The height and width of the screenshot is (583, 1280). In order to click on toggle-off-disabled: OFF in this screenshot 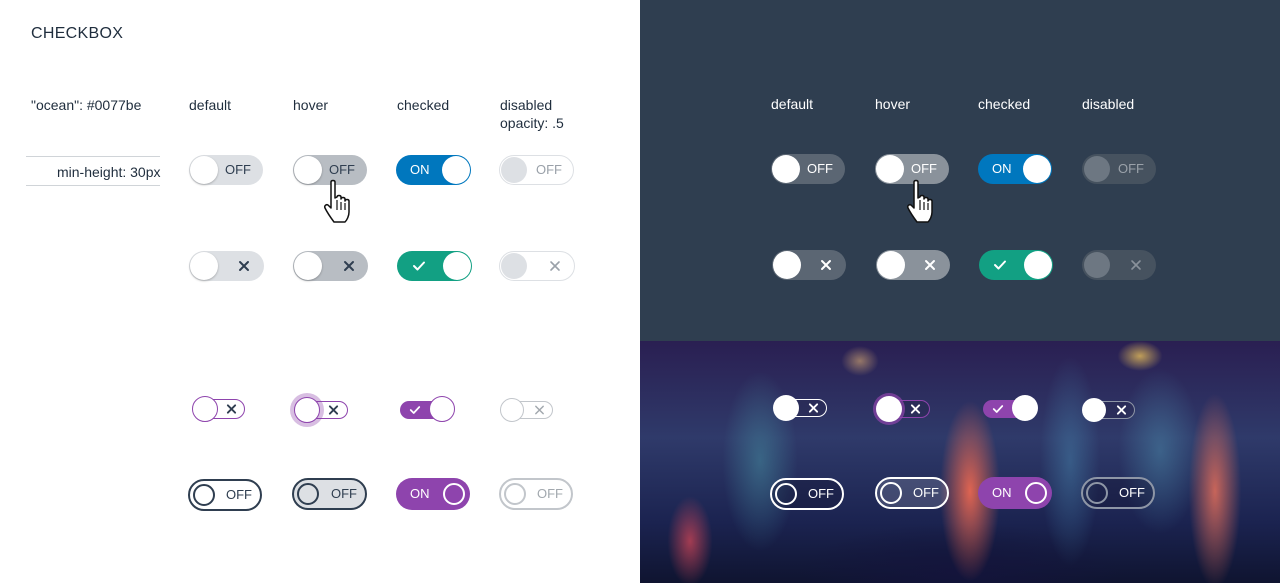, I will do `click(536, 170)`.